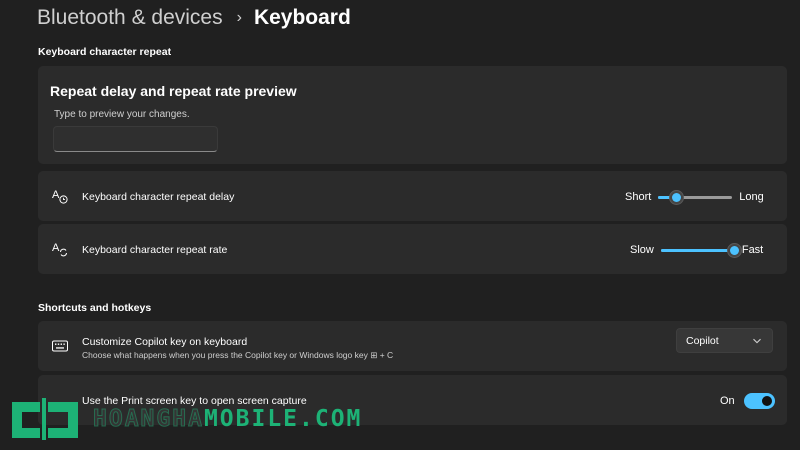  I want to click on repeat-delay-label: Keyboard character repeat delay, so click(158, 197).